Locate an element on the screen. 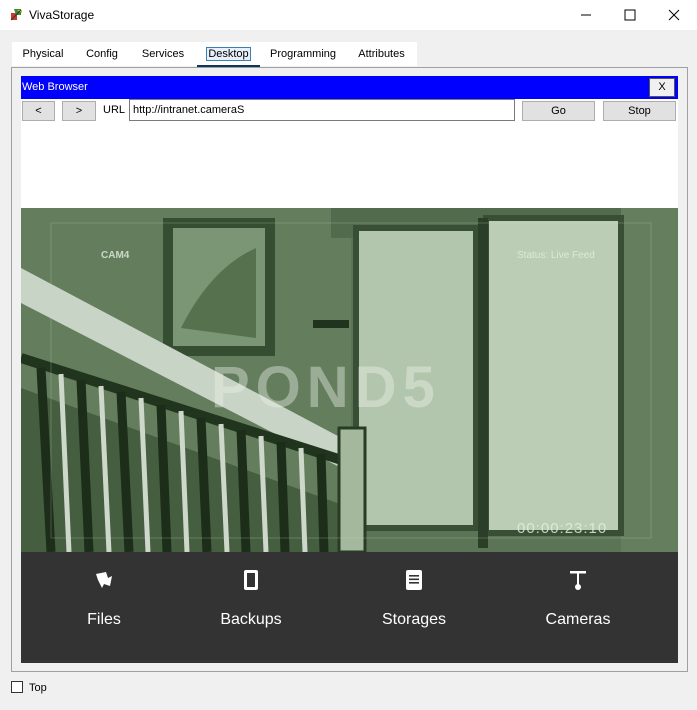 The height and width of the screenshot is (710, 697). app-logo-icon is located at coordinates (16, 15).